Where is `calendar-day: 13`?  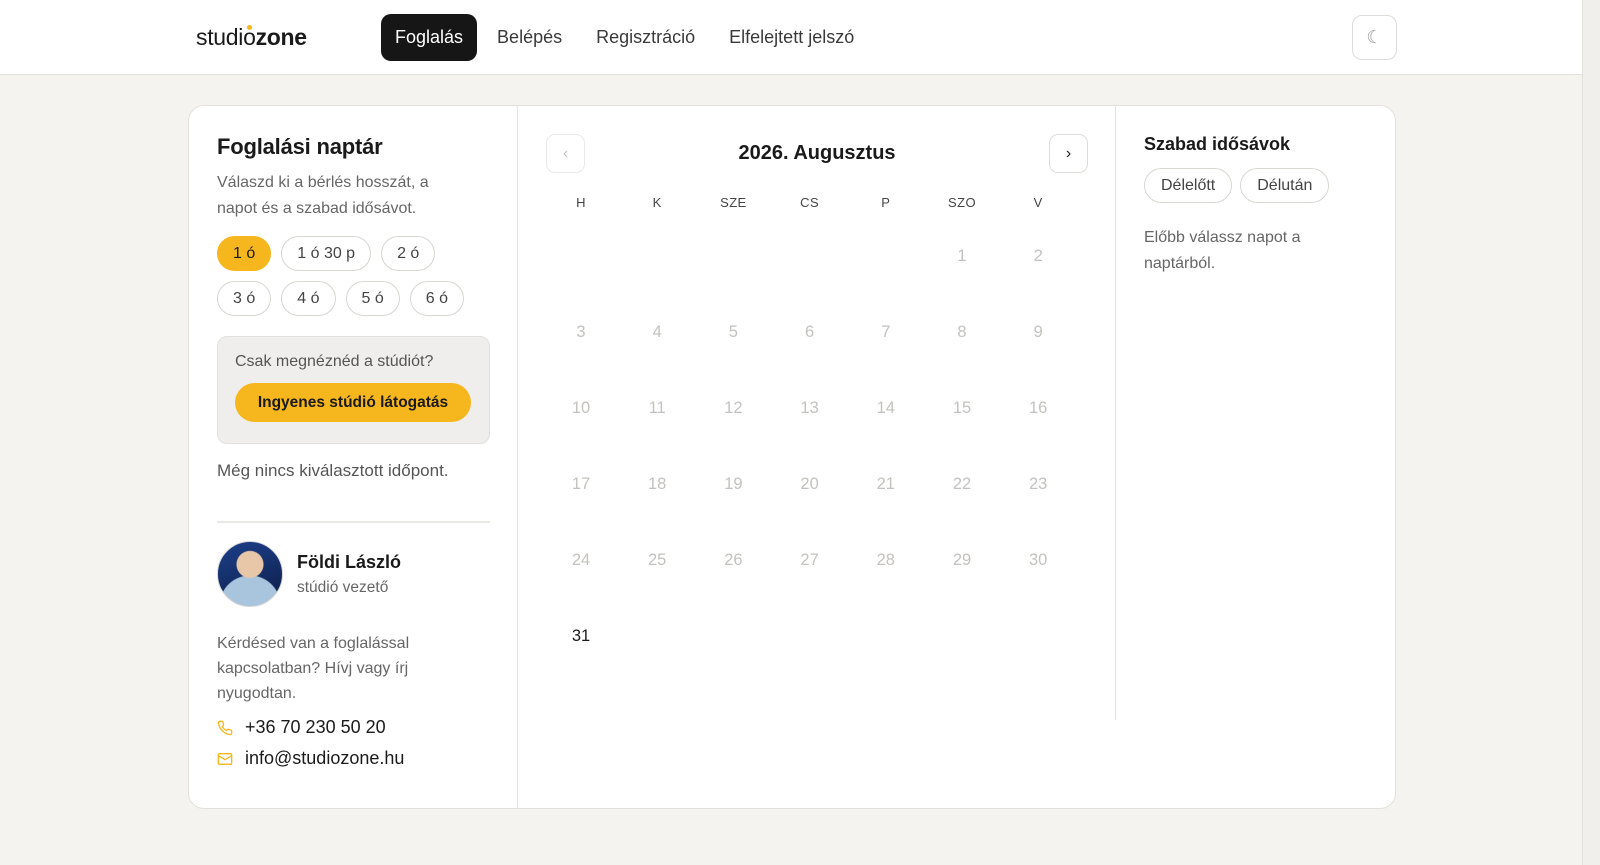 calendar-day: 13 is located at coordinates (809, 408).